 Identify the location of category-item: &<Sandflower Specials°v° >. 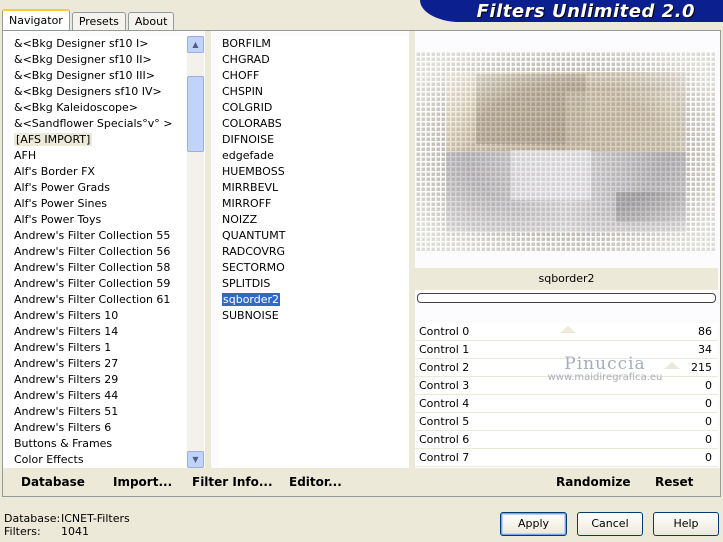
(98, 124).